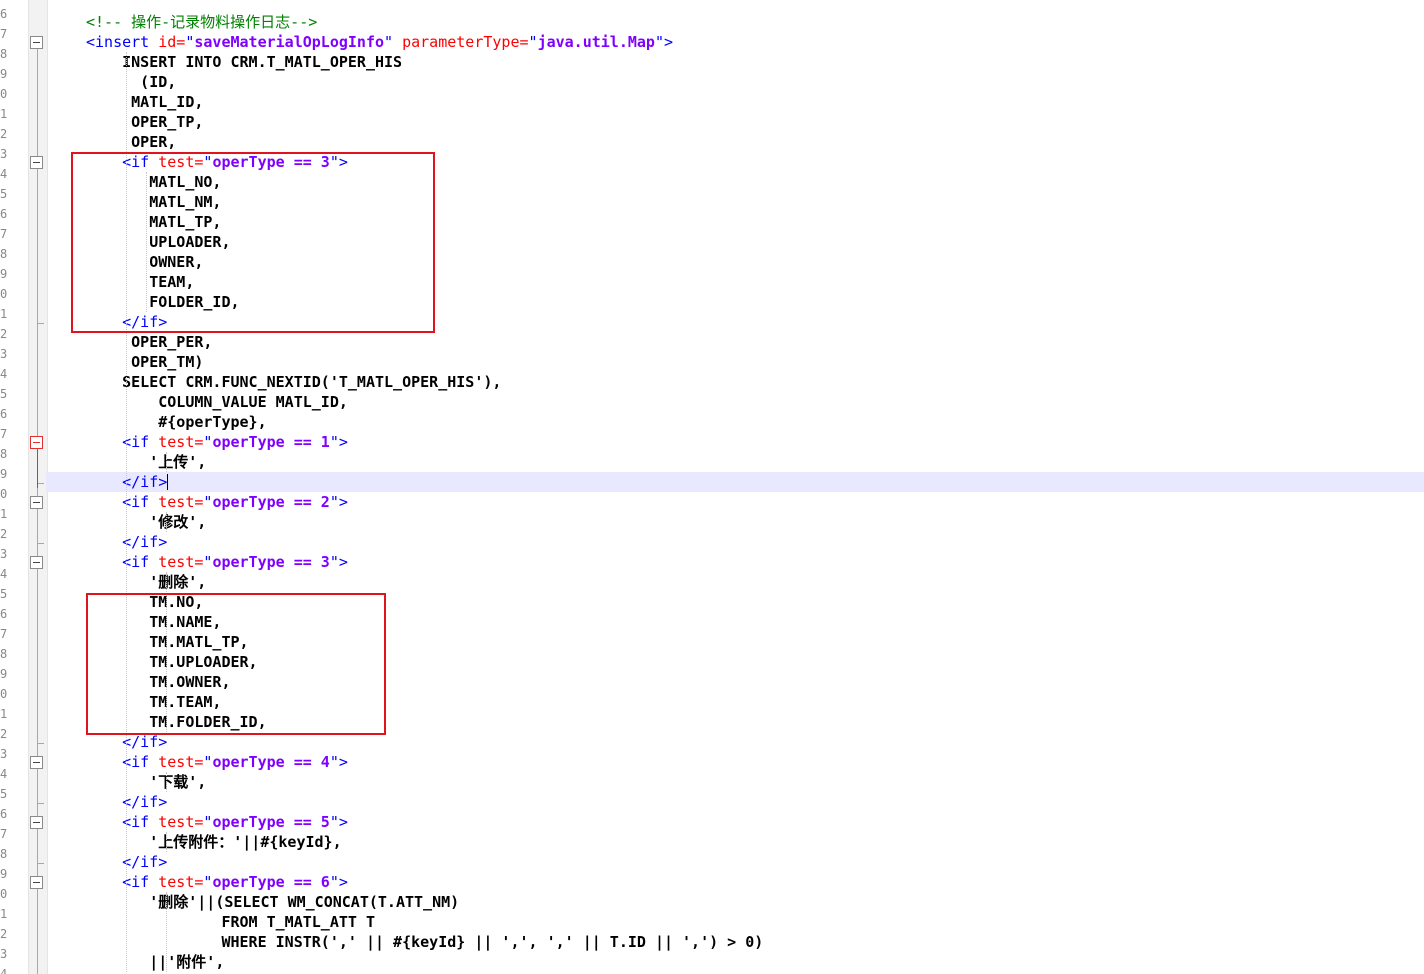  What do you see at coordinates (735, 702) in the screenshot?
I see `code-line: TM.TEAM,` at bounding box center [735, 702].